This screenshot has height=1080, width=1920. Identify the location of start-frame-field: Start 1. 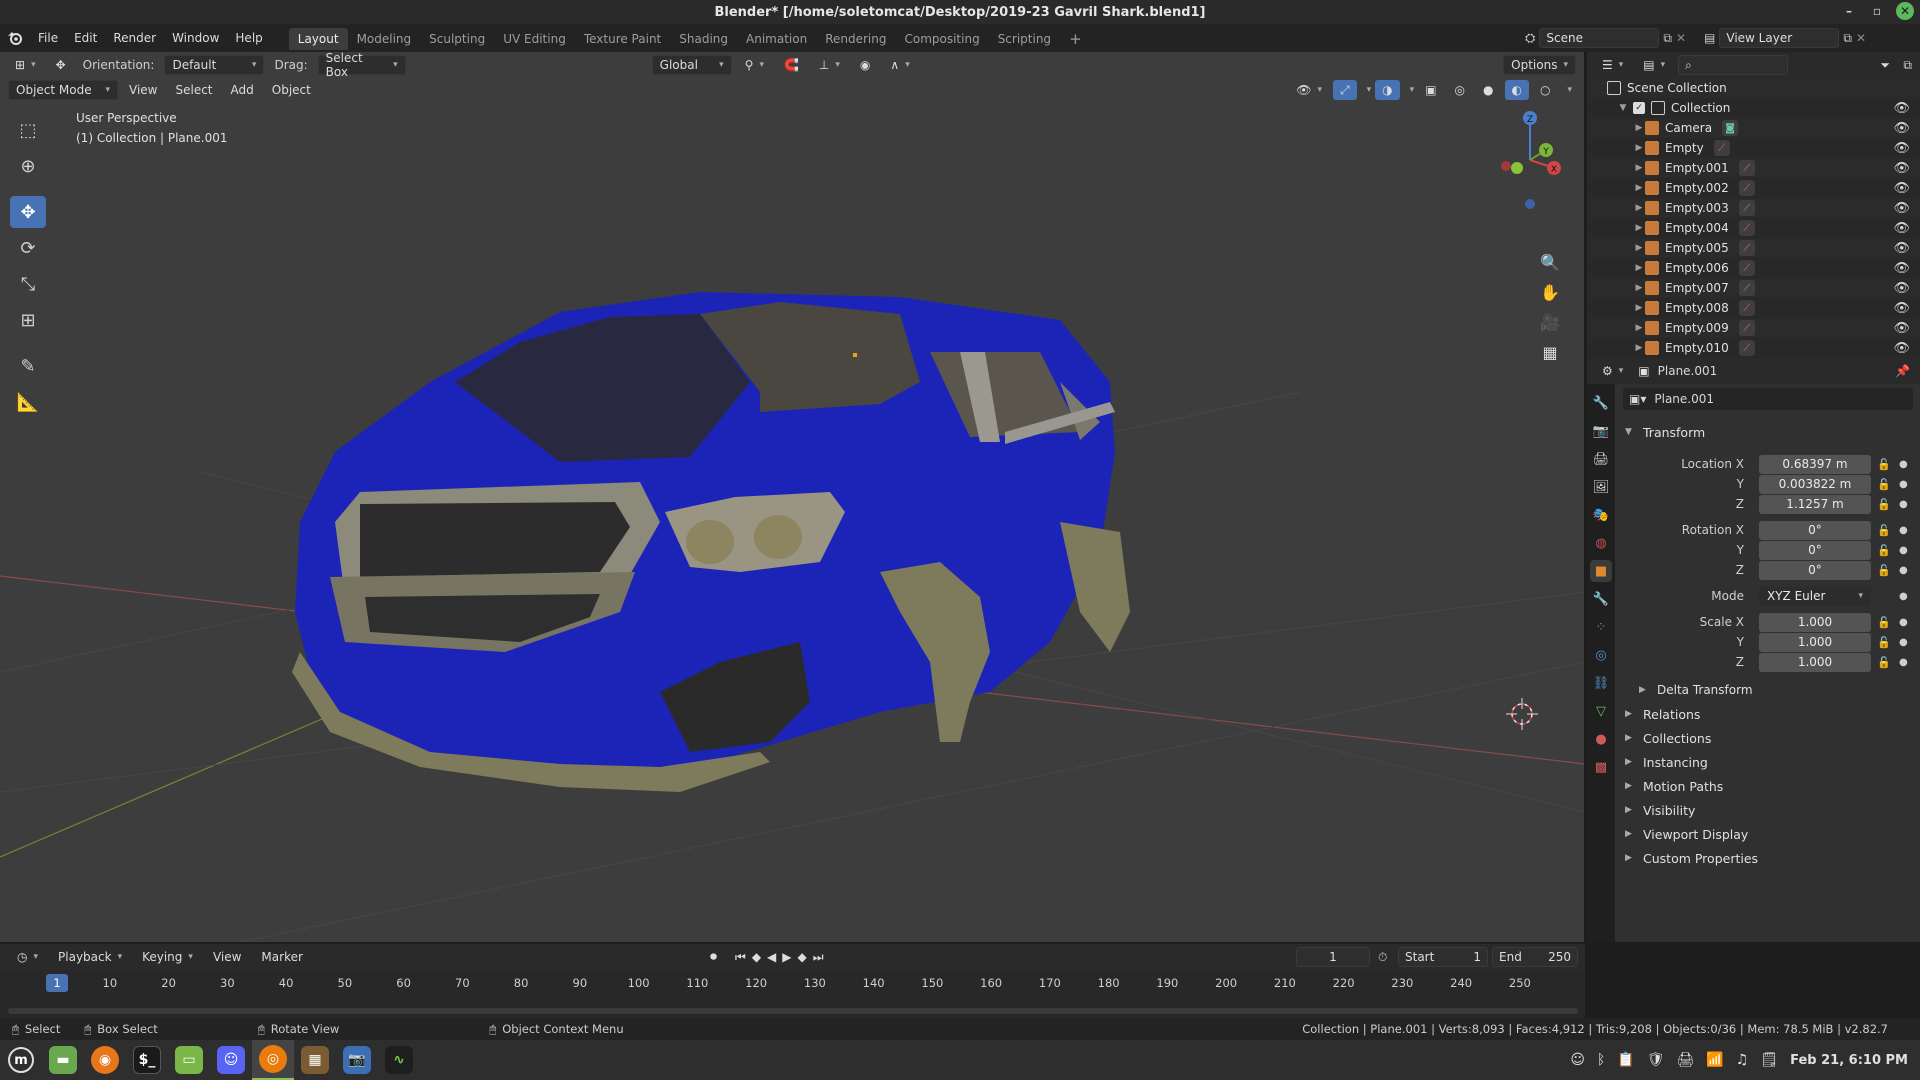
(1443, 957).